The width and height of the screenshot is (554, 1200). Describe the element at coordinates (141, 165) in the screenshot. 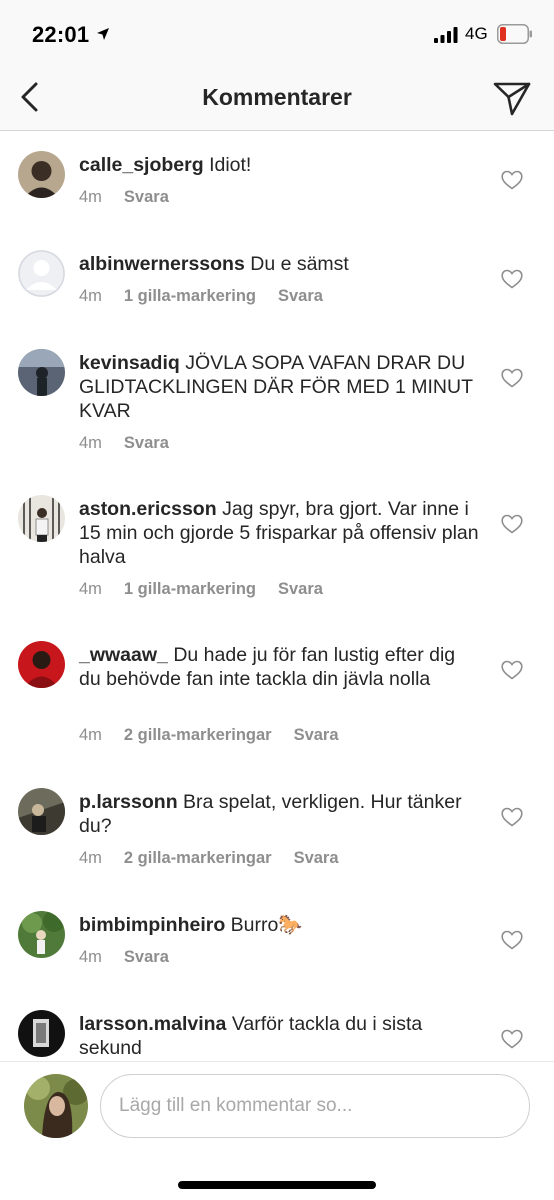

I see `comment-username: calle_sjoberg` at that location.